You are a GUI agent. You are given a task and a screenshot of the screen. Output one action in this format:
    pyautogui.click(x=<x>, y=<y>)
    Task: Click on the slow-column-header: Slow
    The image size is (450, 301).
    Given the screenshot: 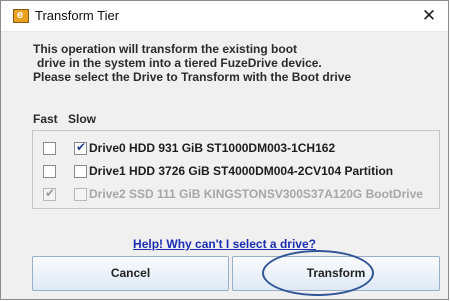 What is the action you would take?
    pyautogui.click(x=82, y=119)
    